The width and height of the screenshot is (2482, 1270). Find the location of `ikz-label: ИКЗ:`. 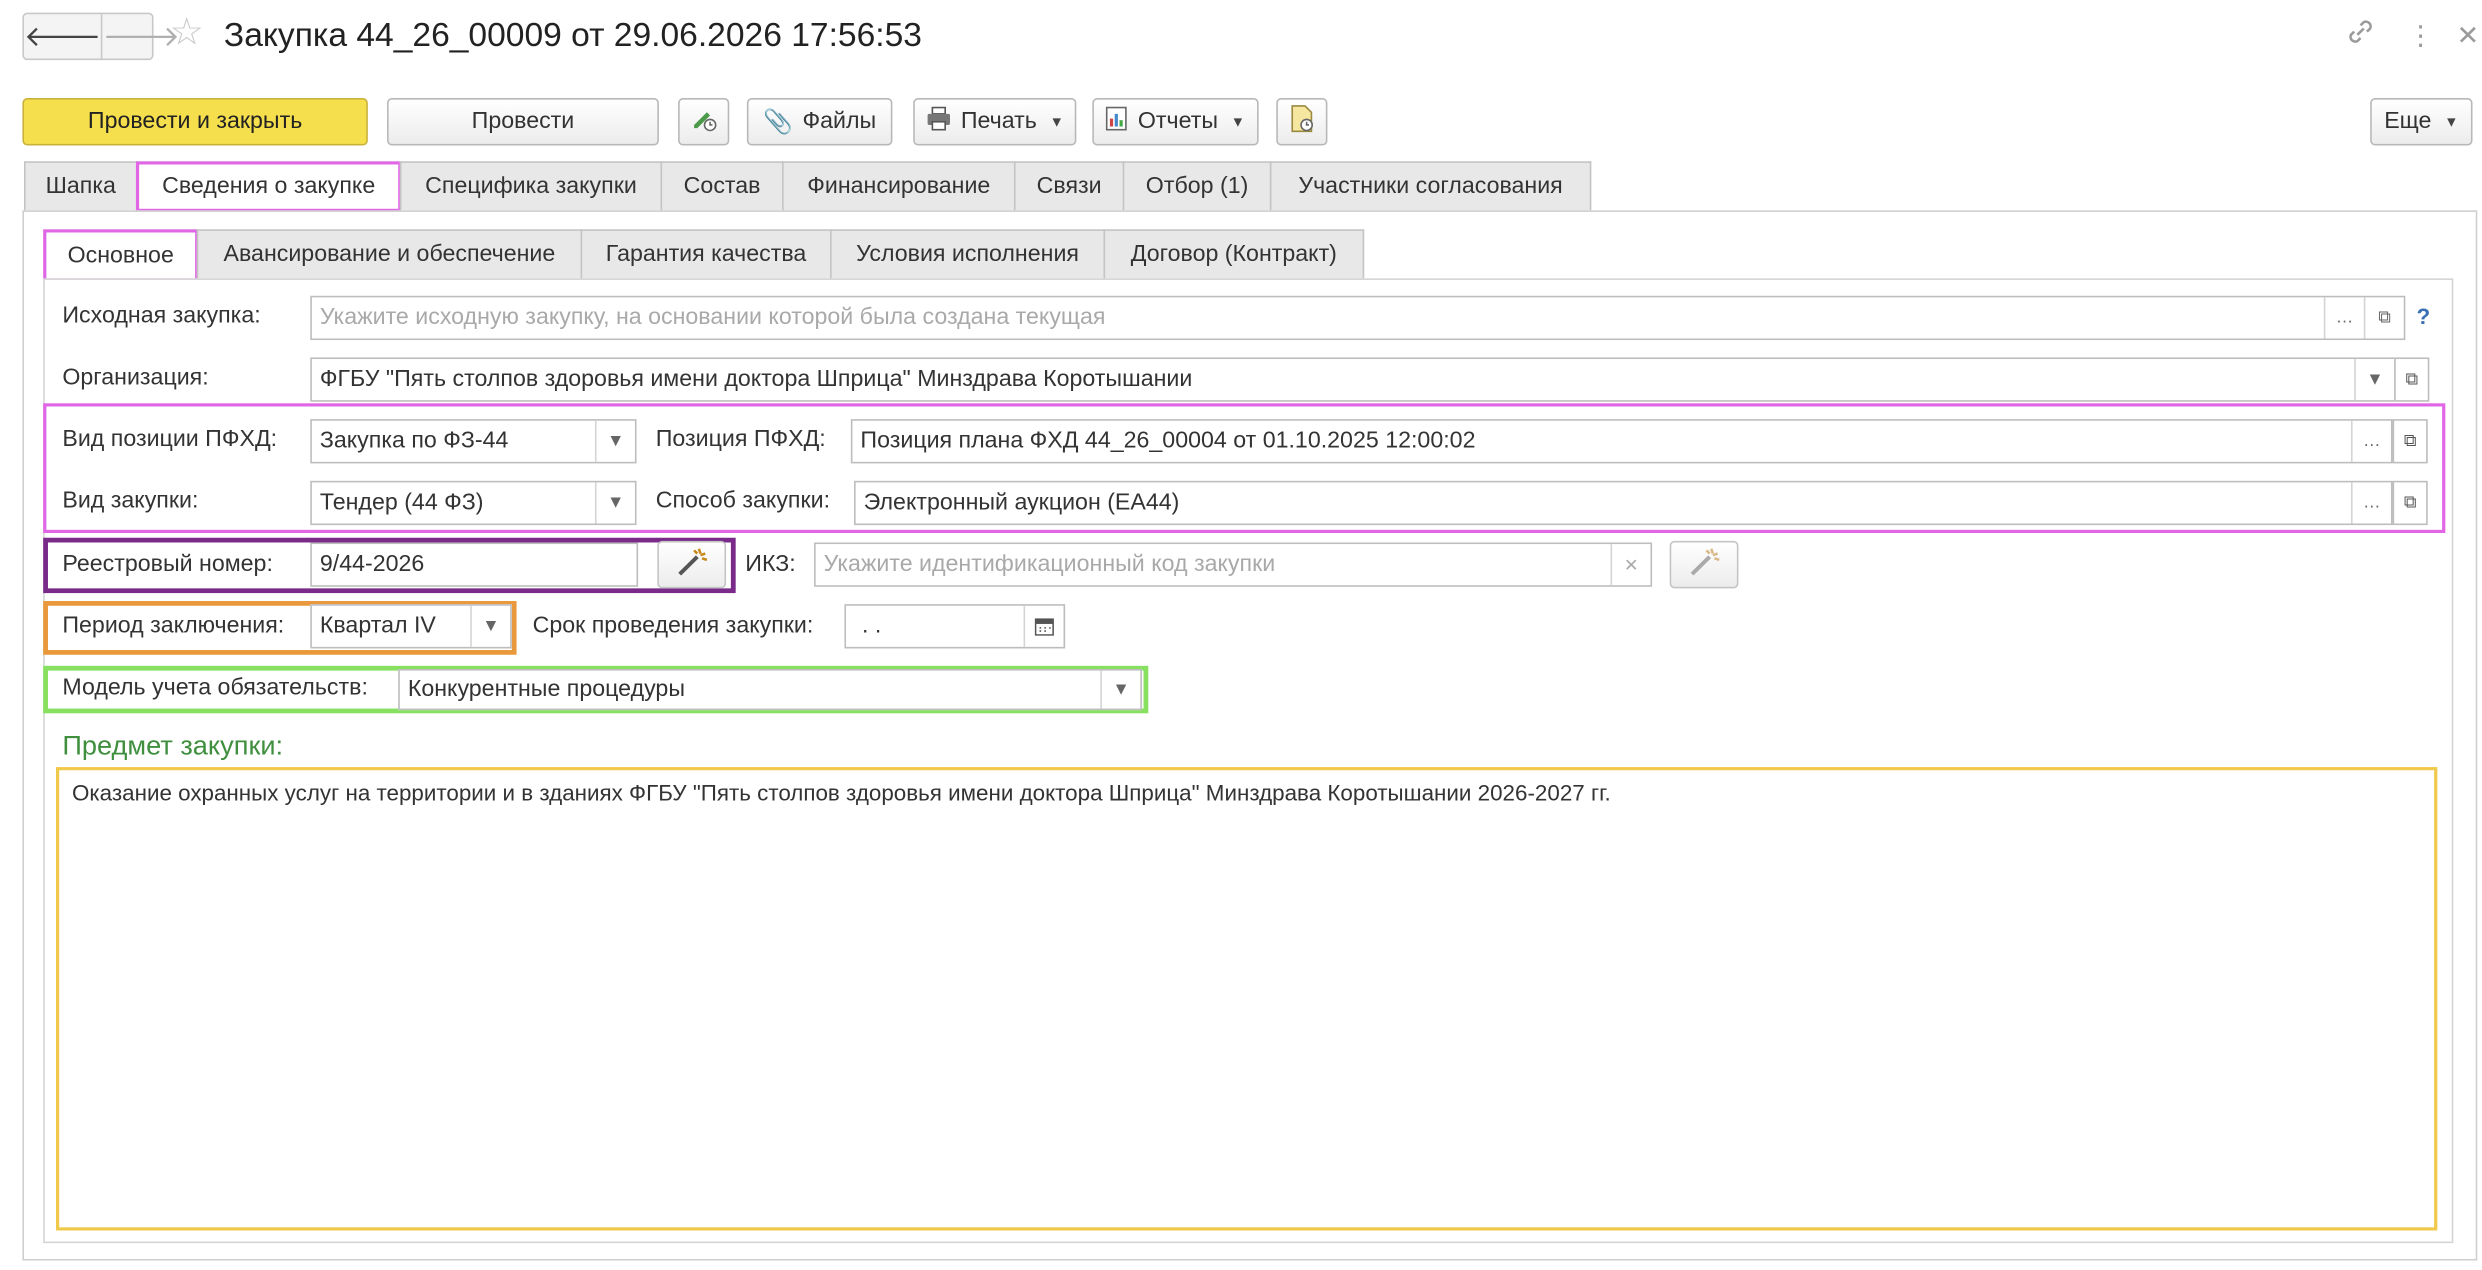

ikz-label: ИКЗ: is located at coordinates (770, 564).